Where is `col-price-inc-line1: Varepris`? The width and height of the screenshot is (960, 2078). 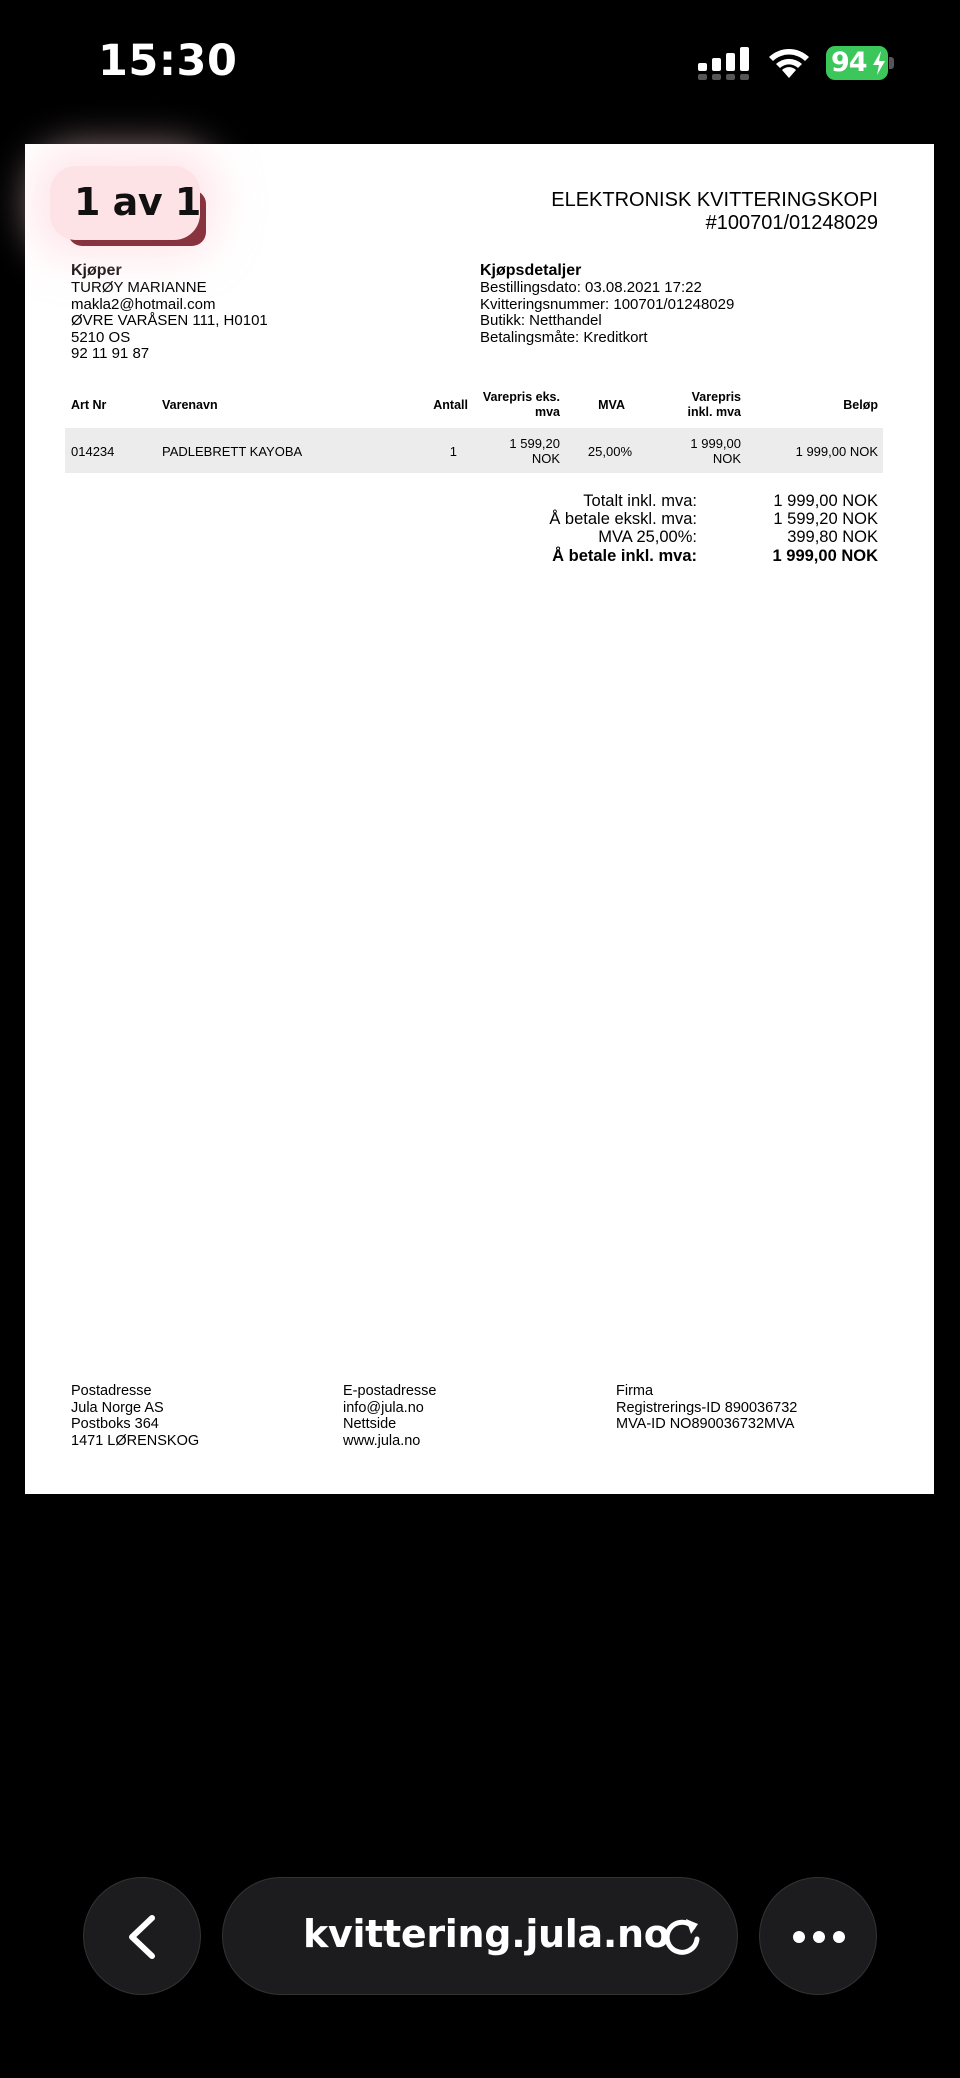
col-price-inc-line1: Varepris is located at coordinates (716, 397).